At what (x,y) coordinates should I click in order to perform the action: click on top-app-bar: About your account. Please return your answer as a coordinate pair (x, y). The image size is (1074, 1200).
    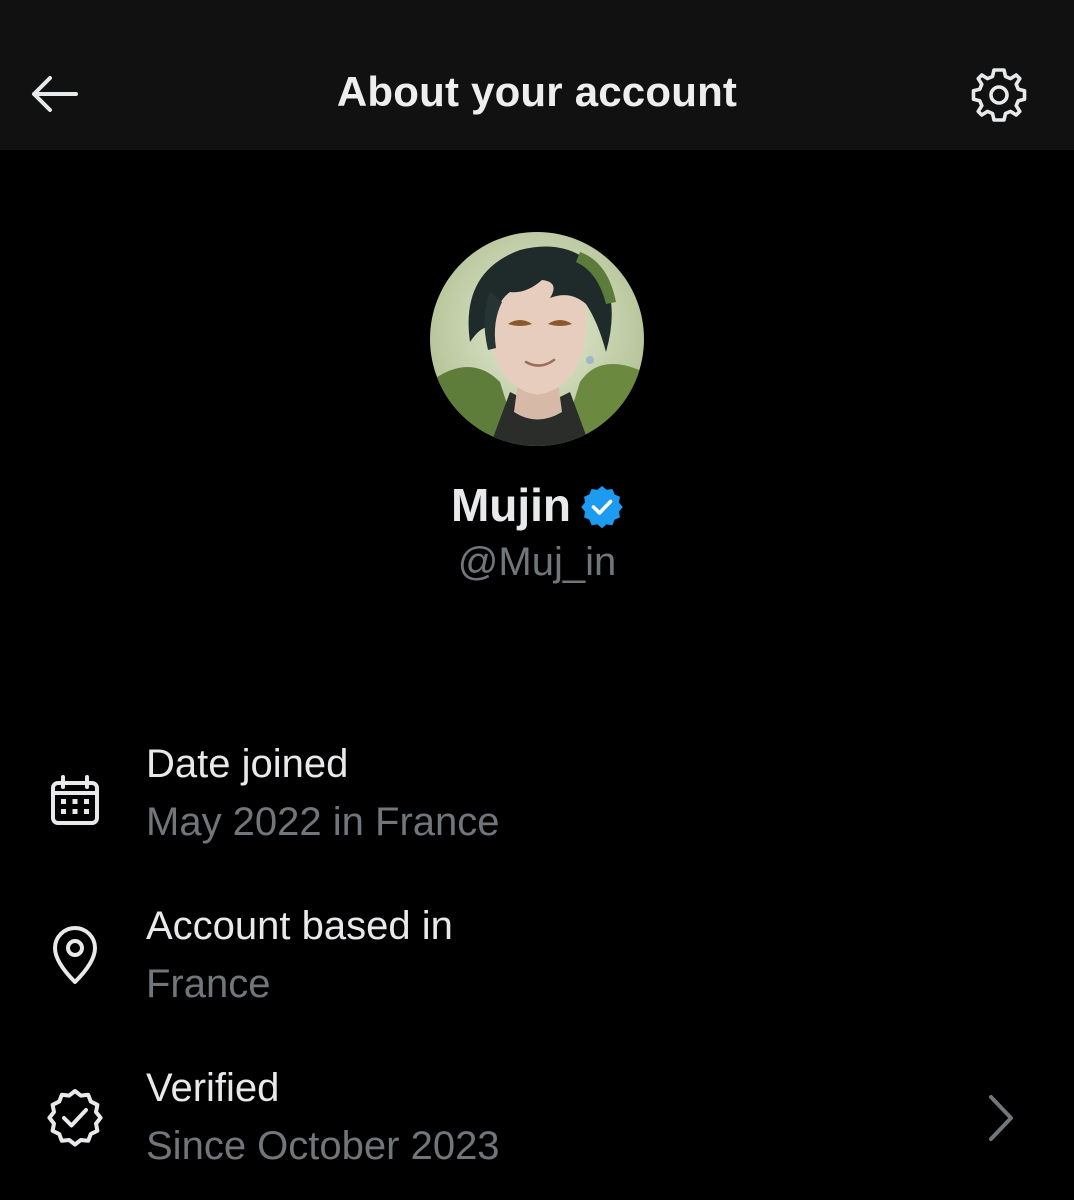
    Looking at the image, I should click on (537, 75).